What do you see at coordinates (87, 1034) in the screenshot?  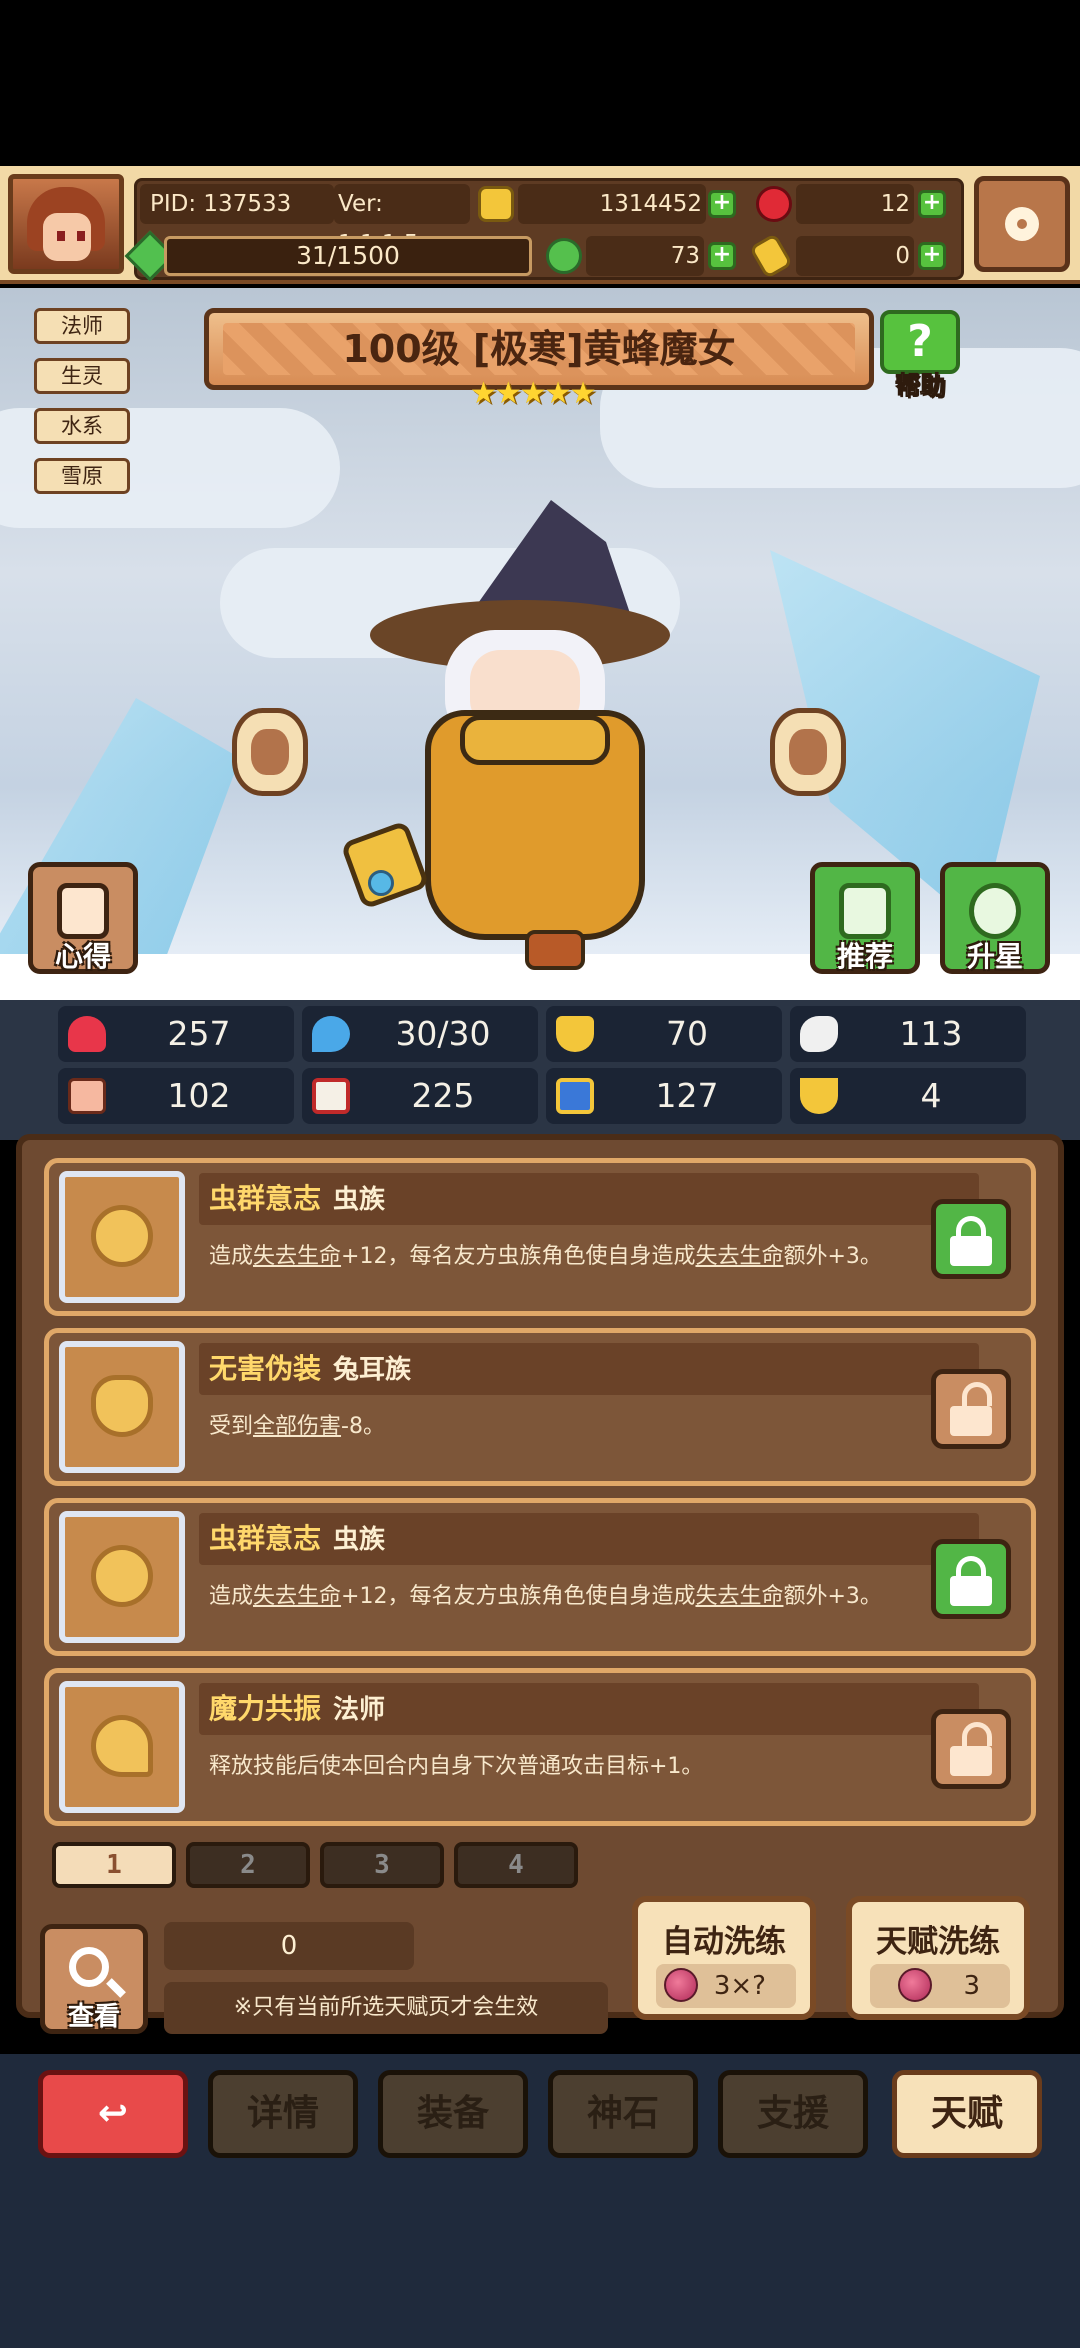 I see `heart-icon` at bounding box center [87, 1034].